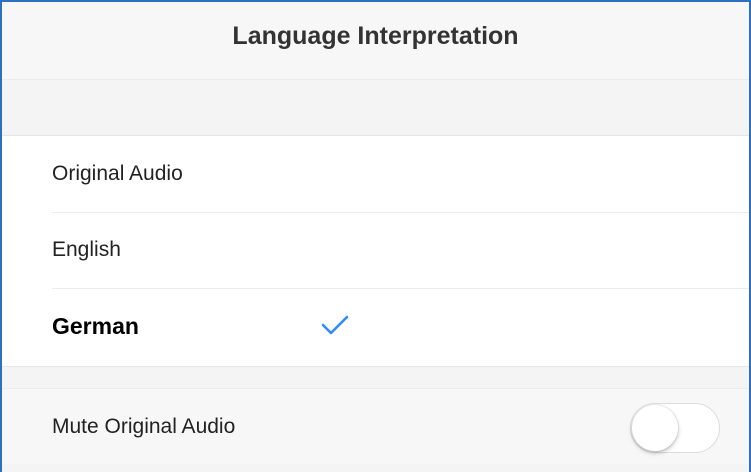 The image size is (751, 472). Describe the element at coordinates (375, 36) in the screenshot. I see `page-title: Language Interpretation` at that location.